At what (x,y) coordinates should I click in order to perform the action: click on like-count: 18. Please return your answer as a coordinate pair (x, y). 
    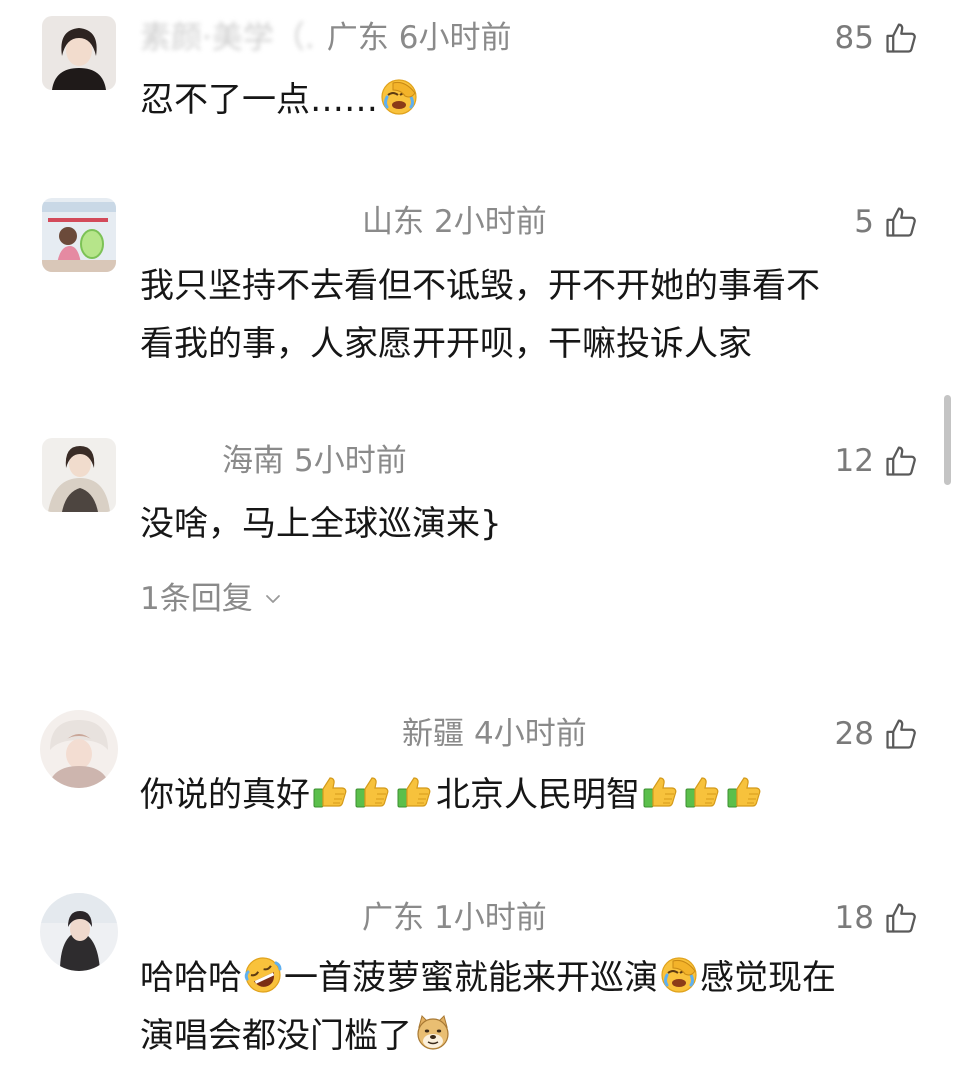
    Looking at the image, I should click on (854, 918).